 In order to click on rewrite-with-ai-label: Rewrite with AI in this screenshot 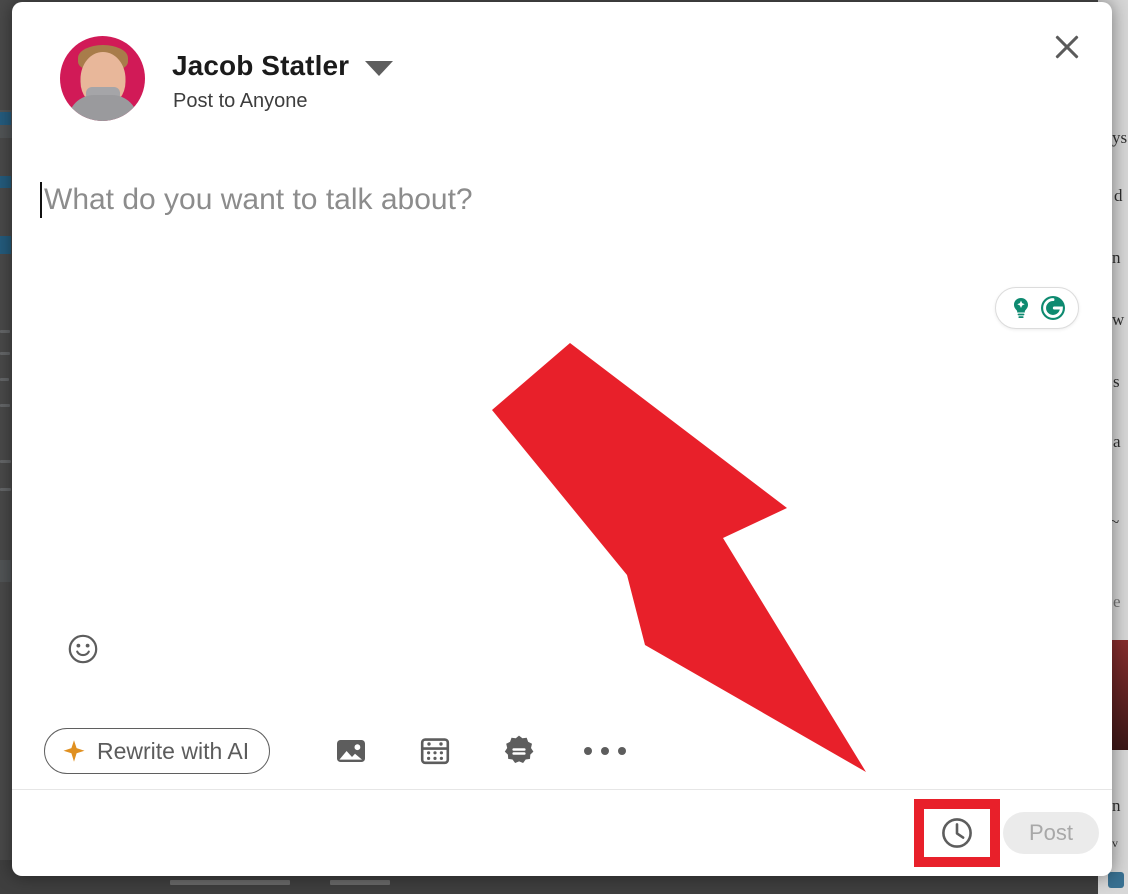, I will do `click(173, 750)`.